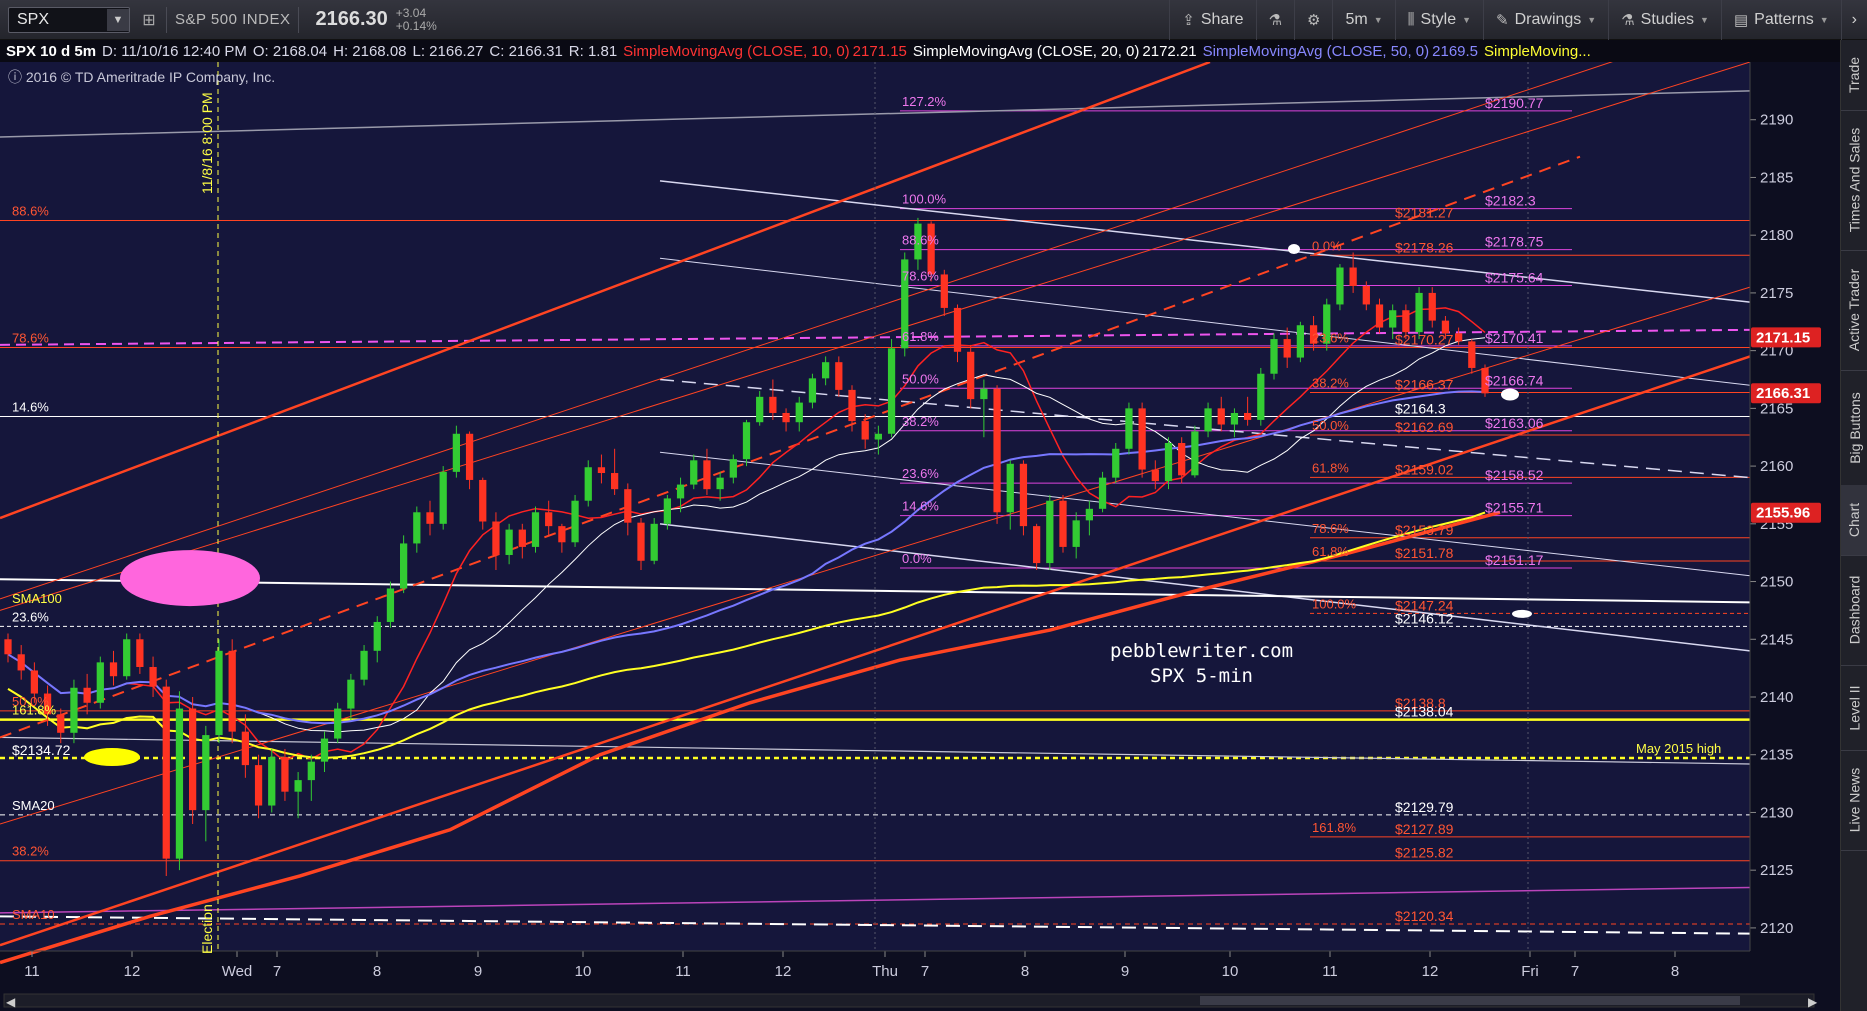 The height and width of the screenshot is (1011, 1867). I want to click on patterns-button: ▤ Patterns ▼, so click(1780, 20).